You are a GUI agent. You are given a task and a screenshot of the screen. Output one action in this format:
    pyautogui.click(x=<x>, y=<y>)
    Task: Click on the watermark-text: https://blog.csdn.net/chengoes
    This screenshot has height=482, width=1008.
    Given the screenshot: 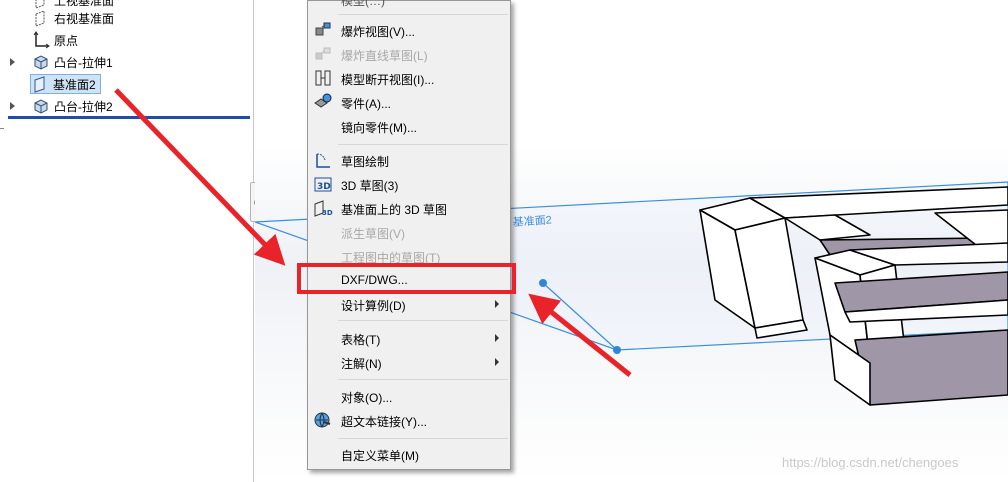 What is the action you would take?
    pyautogui.click(x=870, y=462)
    